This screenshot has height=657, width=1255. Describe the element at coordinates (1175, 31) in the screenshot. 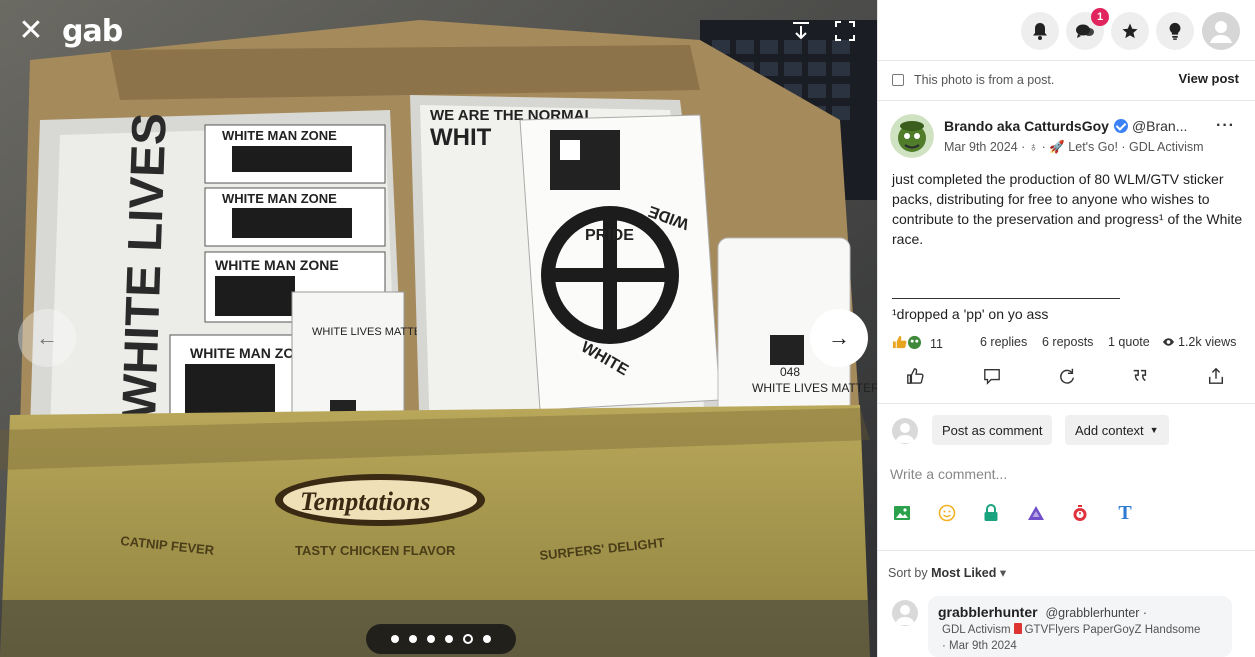

I see `lightbulb-icon` at that location.